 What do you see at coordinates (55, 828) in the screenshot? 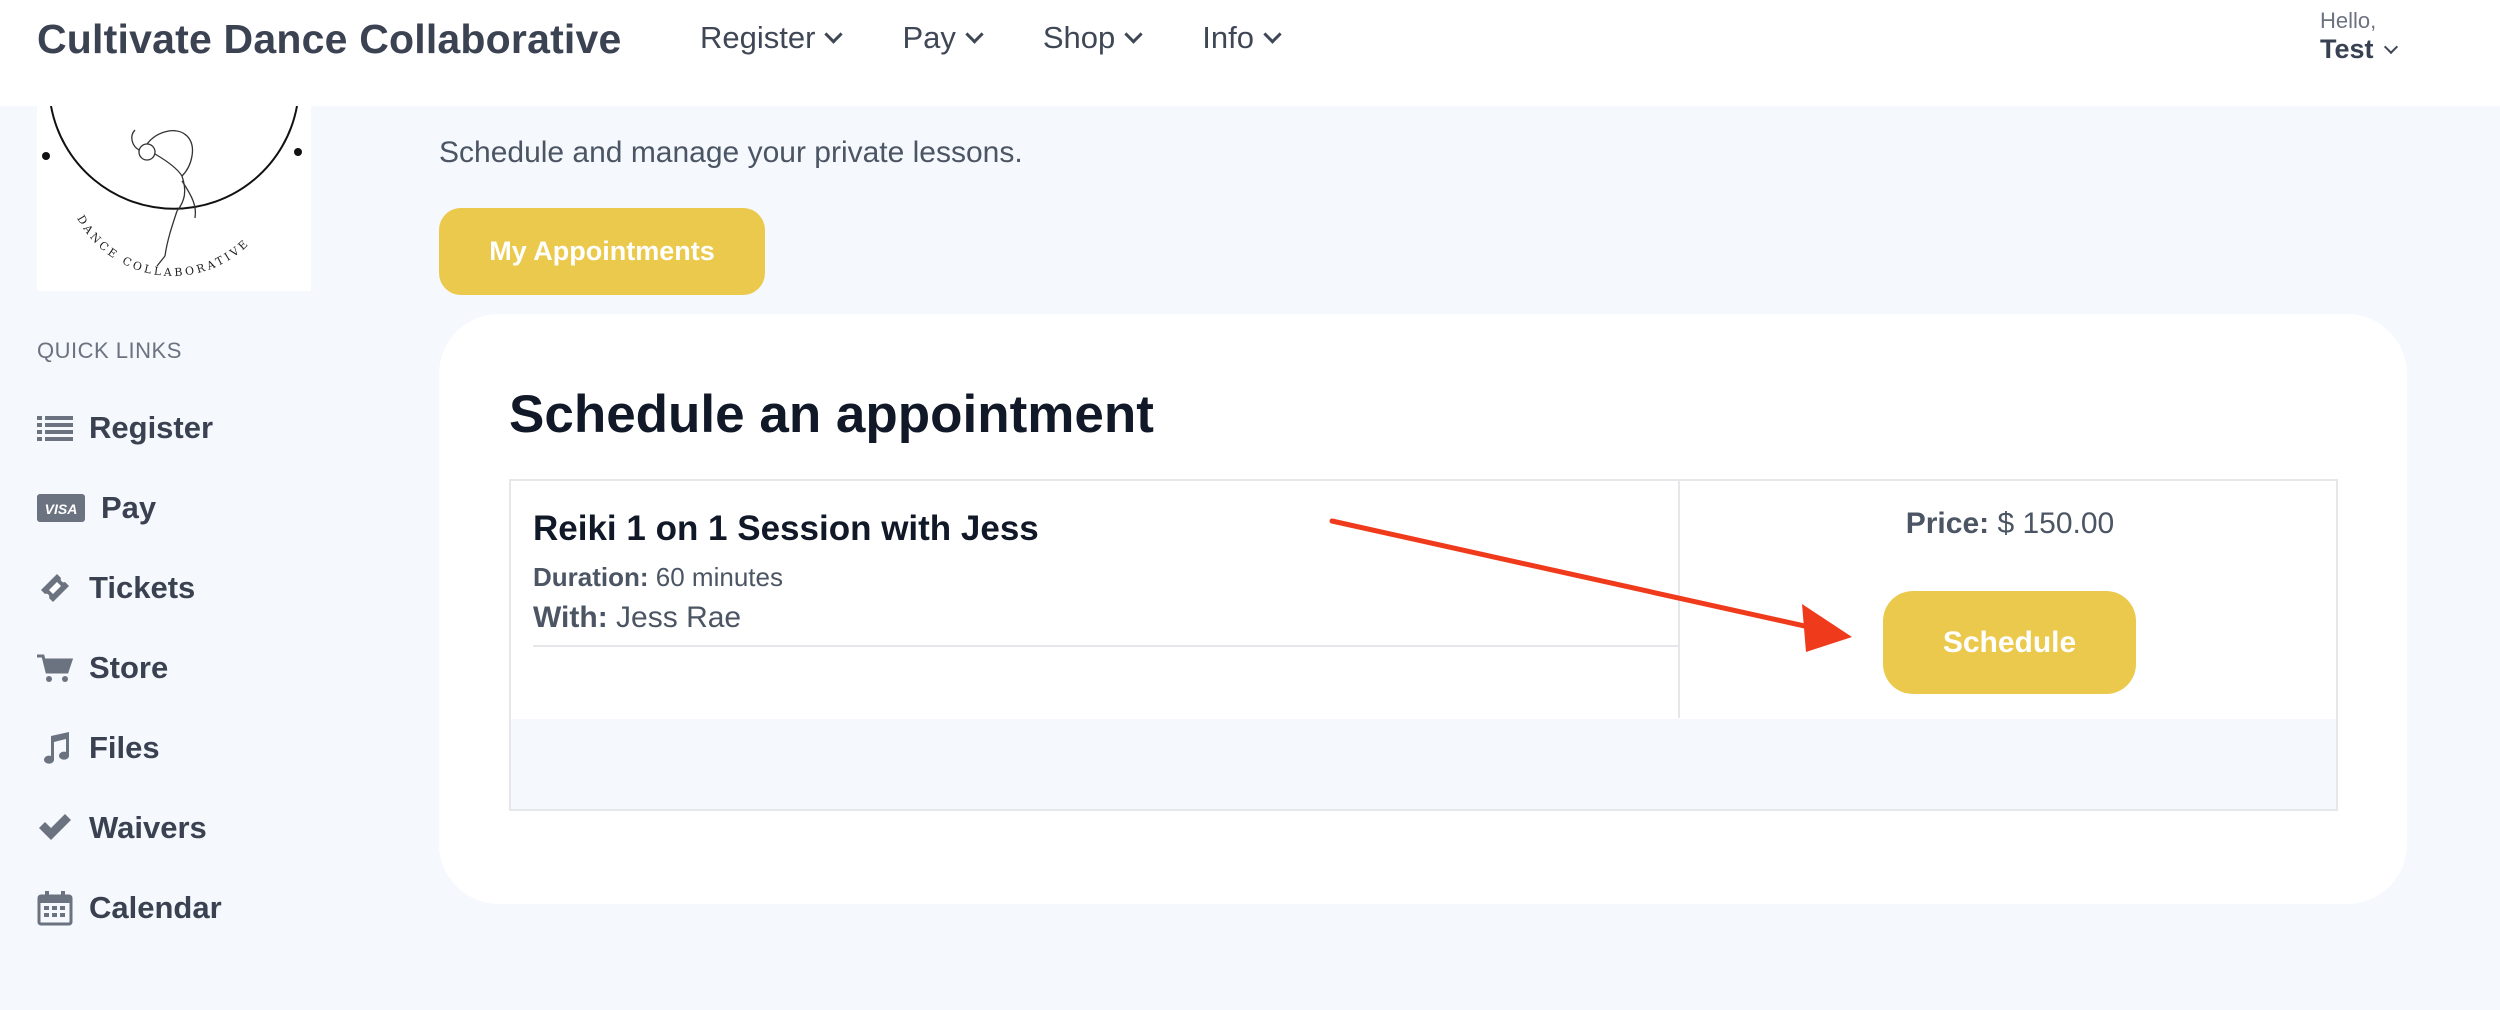
I see `check-icon` at bounding box center [55, 828].